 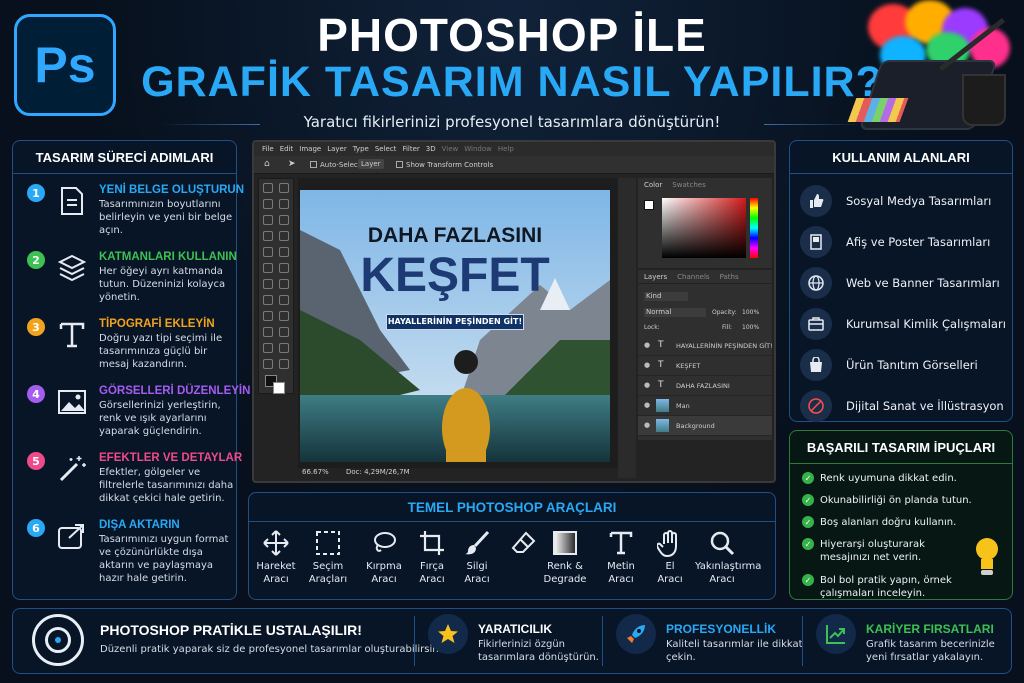 What do you see at coordinates (705, 406) in the screenshot?
I see `layer-row: ● Man` at bounding box center [705, 406].